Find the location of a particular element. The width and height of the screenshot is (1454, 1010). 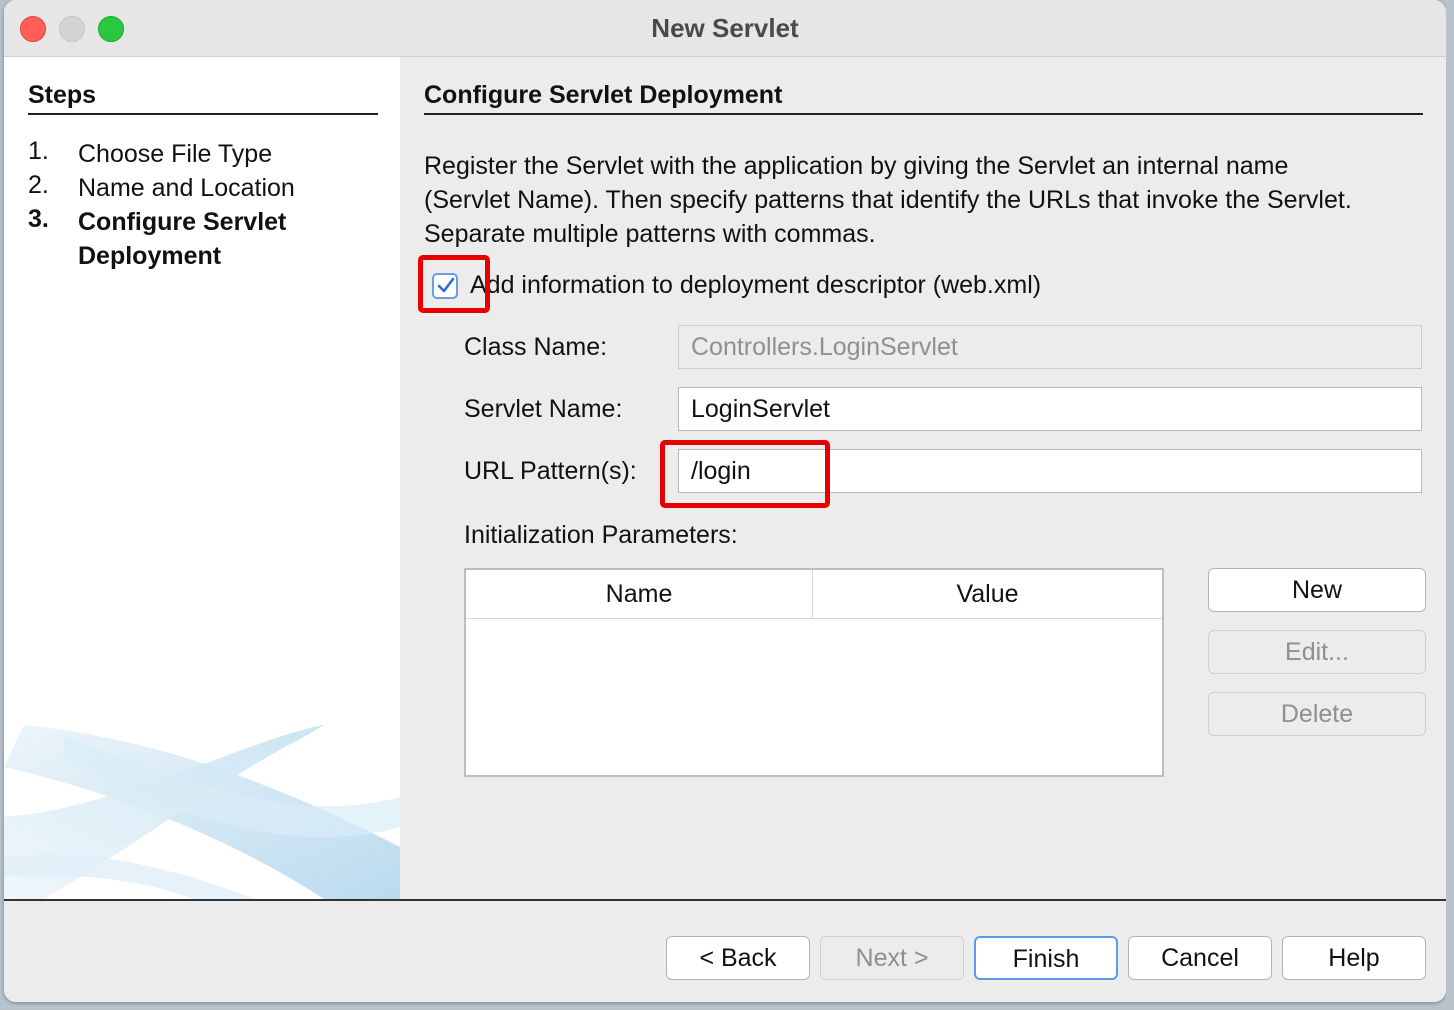

section-title: Configure Servlet Deployment is located at coordinates (603, 95).